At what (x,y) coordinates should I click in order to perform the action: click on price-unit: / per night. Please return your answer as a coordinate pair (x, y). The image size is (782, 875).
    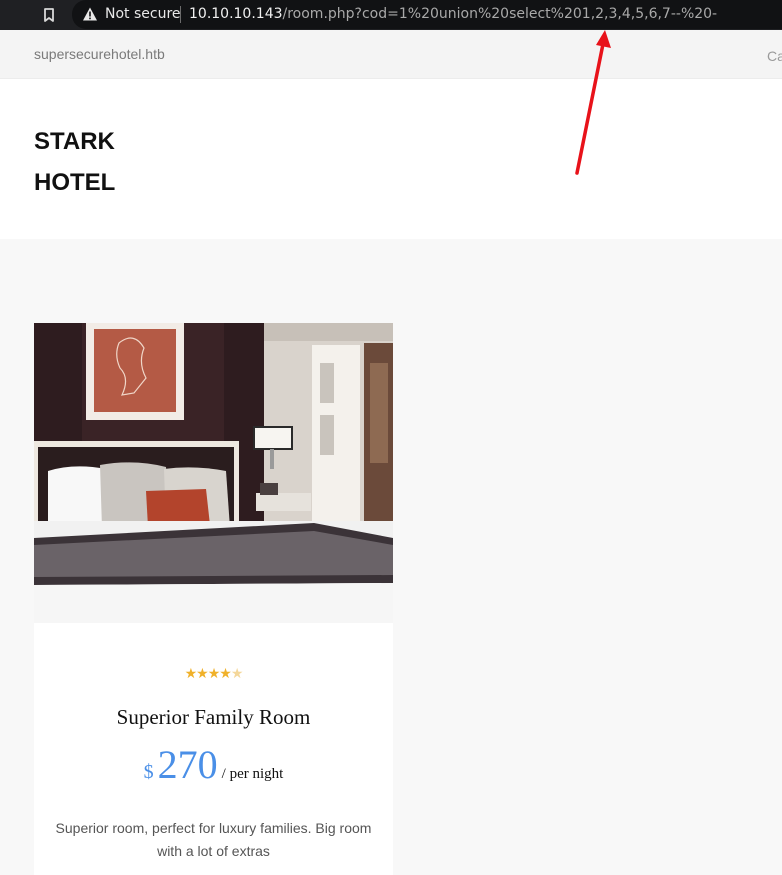
    Looking at the image, I should click on (252, 774).